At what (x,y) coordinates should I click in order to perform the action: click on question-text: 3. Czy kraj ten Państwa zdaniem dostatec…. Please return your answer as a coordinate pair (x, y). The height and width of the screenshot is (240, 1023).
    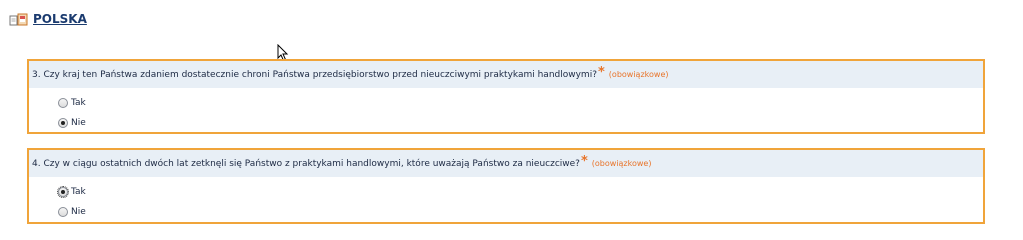
    Looking at the image, I should click on (314, 74).